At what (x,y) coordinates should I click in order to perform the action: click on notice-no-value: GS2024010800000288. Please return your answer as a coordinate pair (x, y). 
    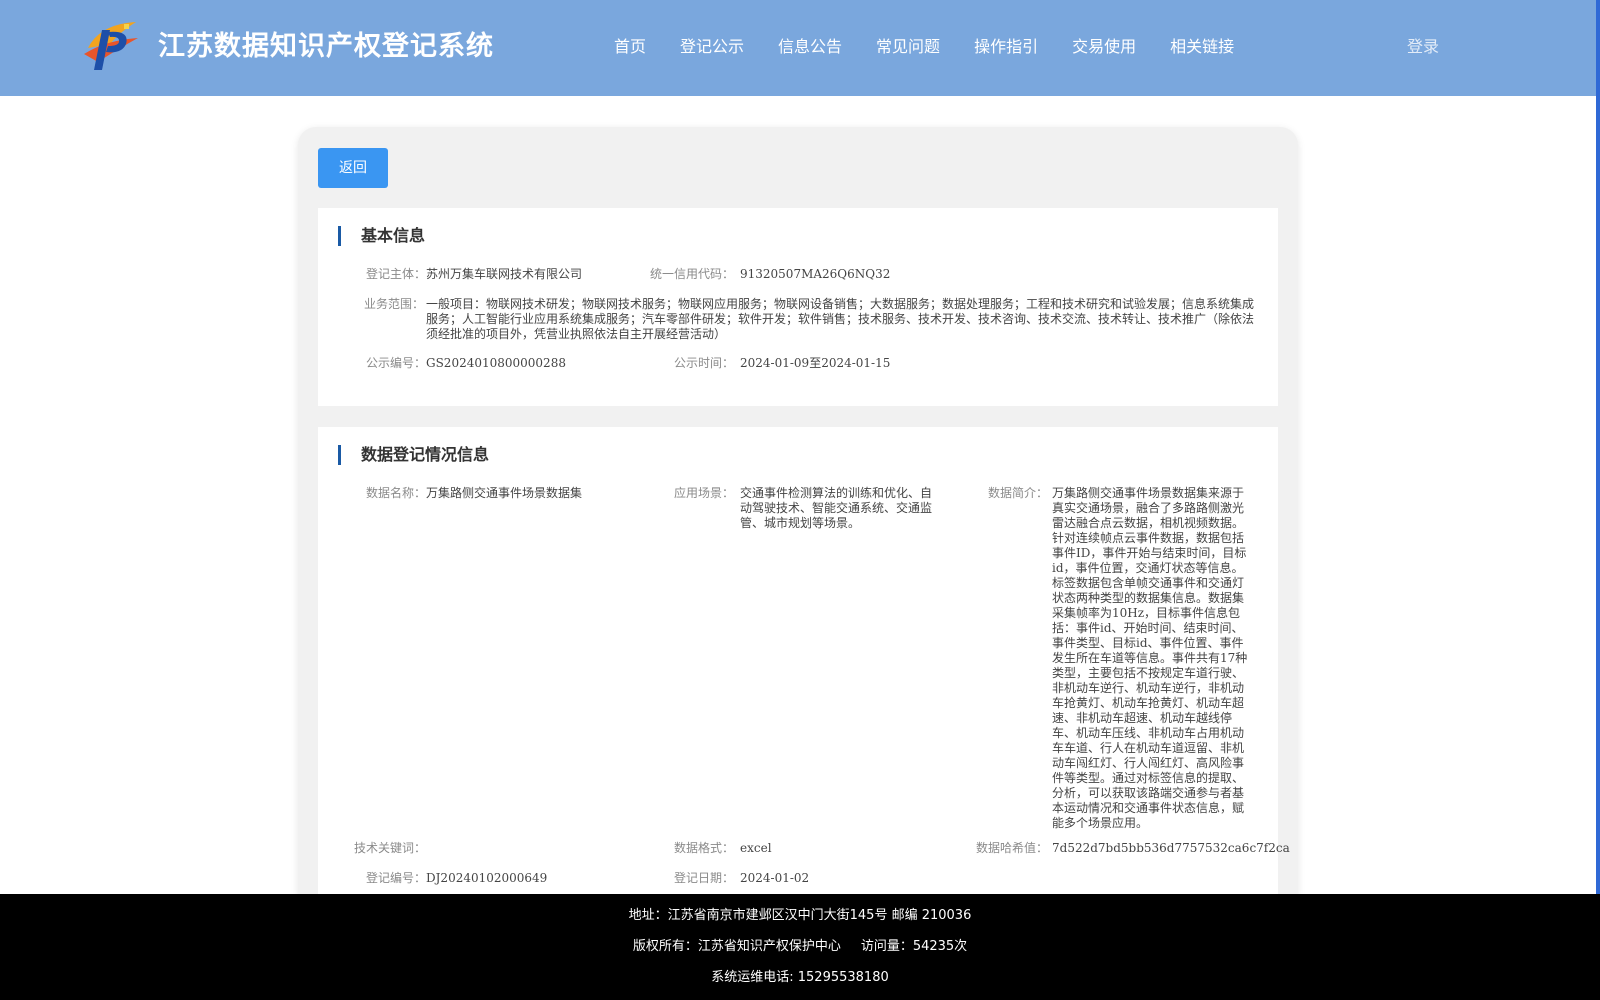
    Looking at the image, I should click on (496, 363).